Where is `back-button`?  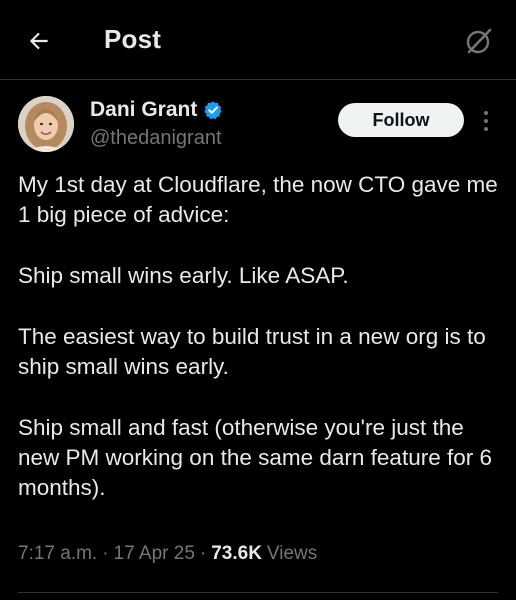 back-button is located at coordinates (39, 41).